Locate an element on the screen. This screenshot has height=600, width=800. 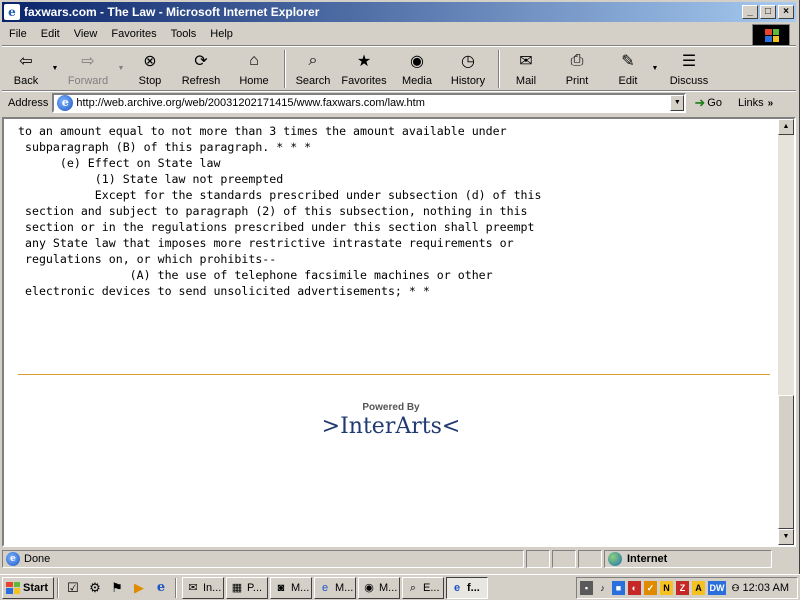
refresh-button: ⟳ Refresh is located at coordinates (201, 69).